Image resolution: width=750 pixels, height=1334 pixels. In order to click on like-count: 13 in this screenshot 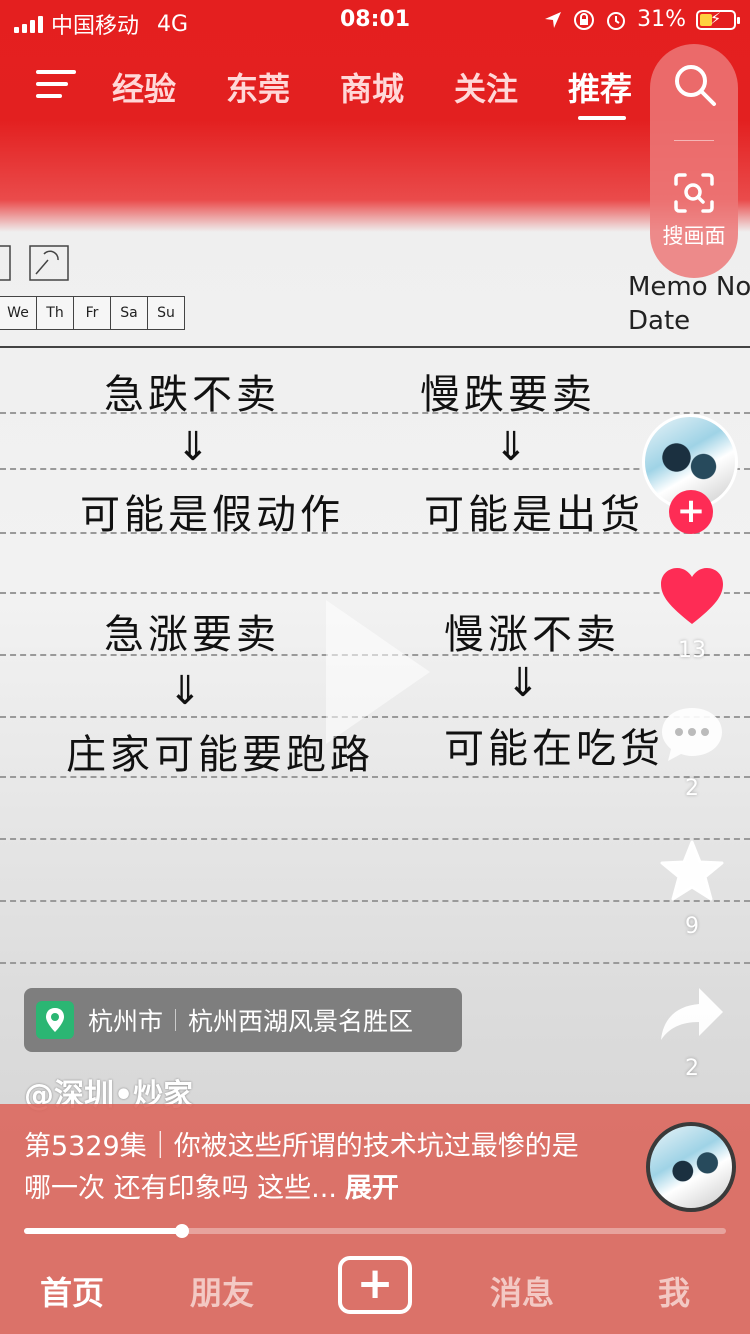, I will do `click(692, 650)`.